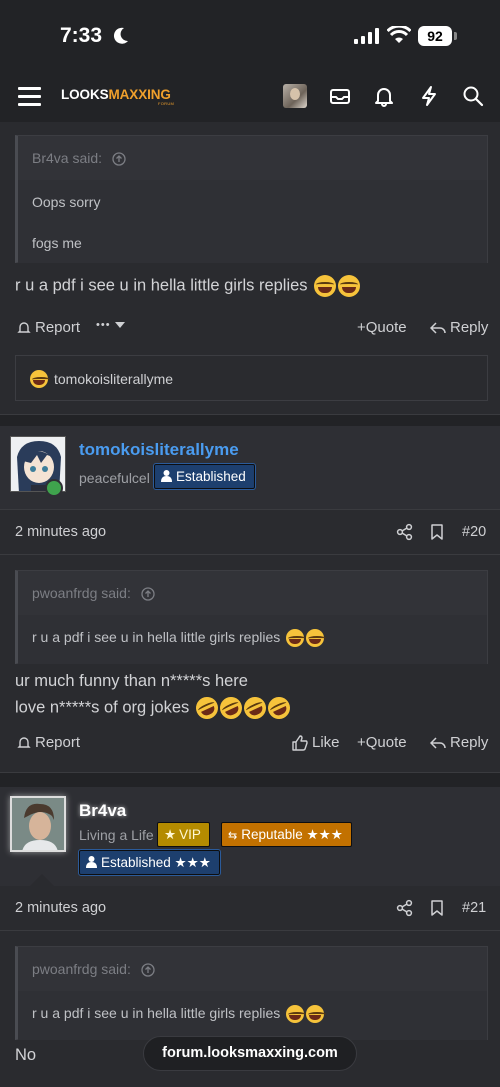  What do you see at coordinates (166, 103) in the screenshot?
I see `logo-subtitle: FORUM` at bounding box center [166, 103].